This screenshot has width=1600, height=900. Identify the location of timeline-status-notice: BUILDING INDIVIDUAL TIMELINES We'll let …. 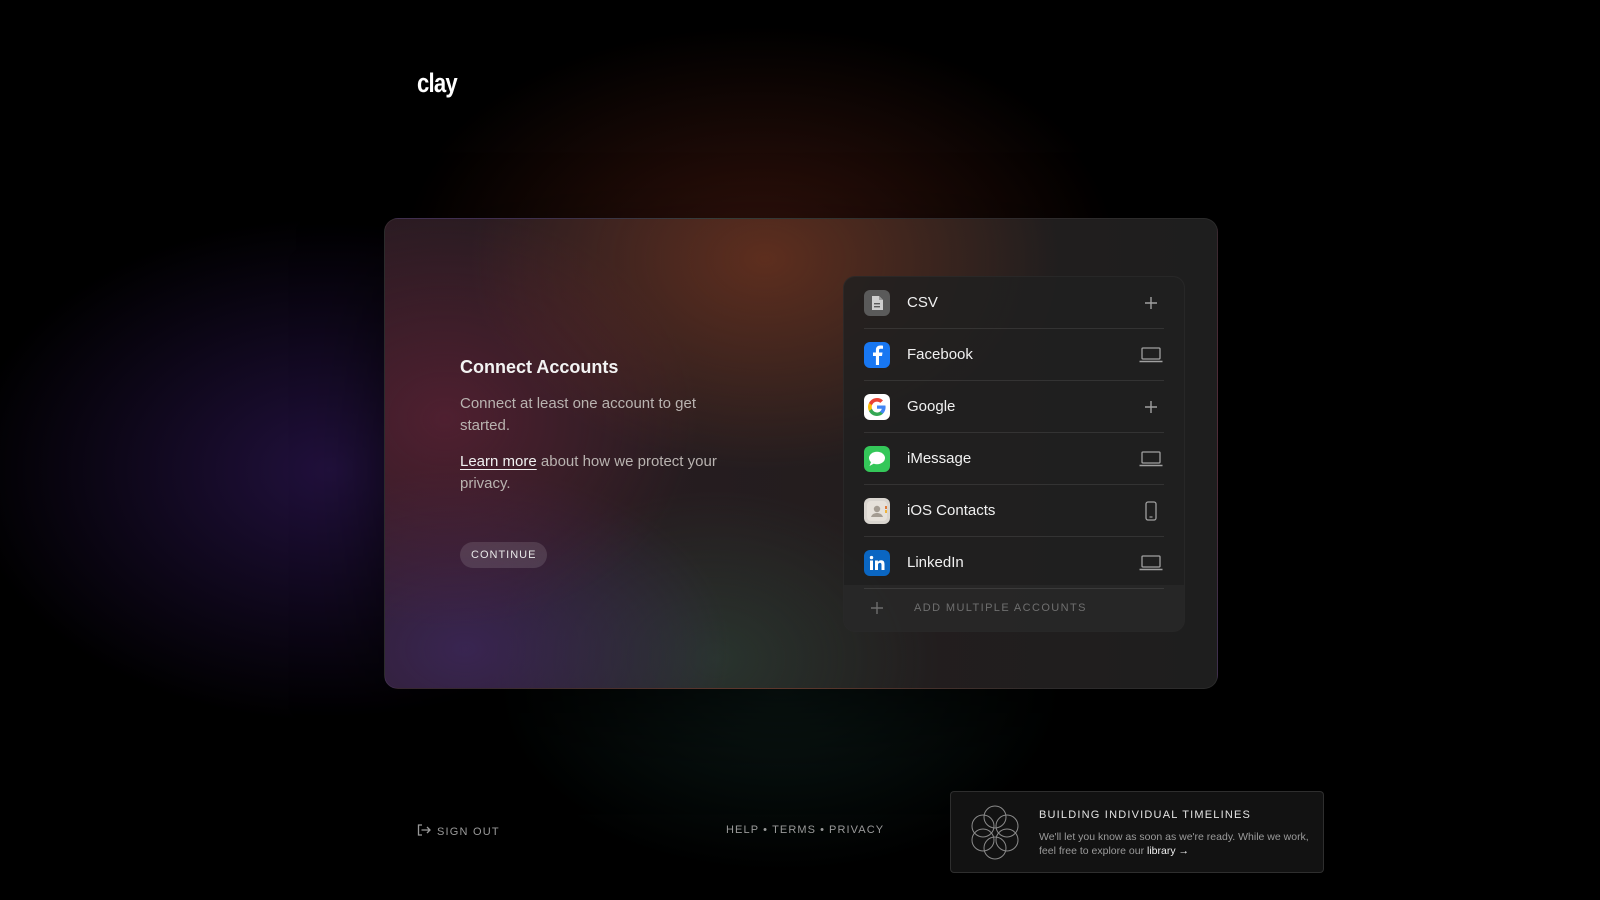
(1137, 832).